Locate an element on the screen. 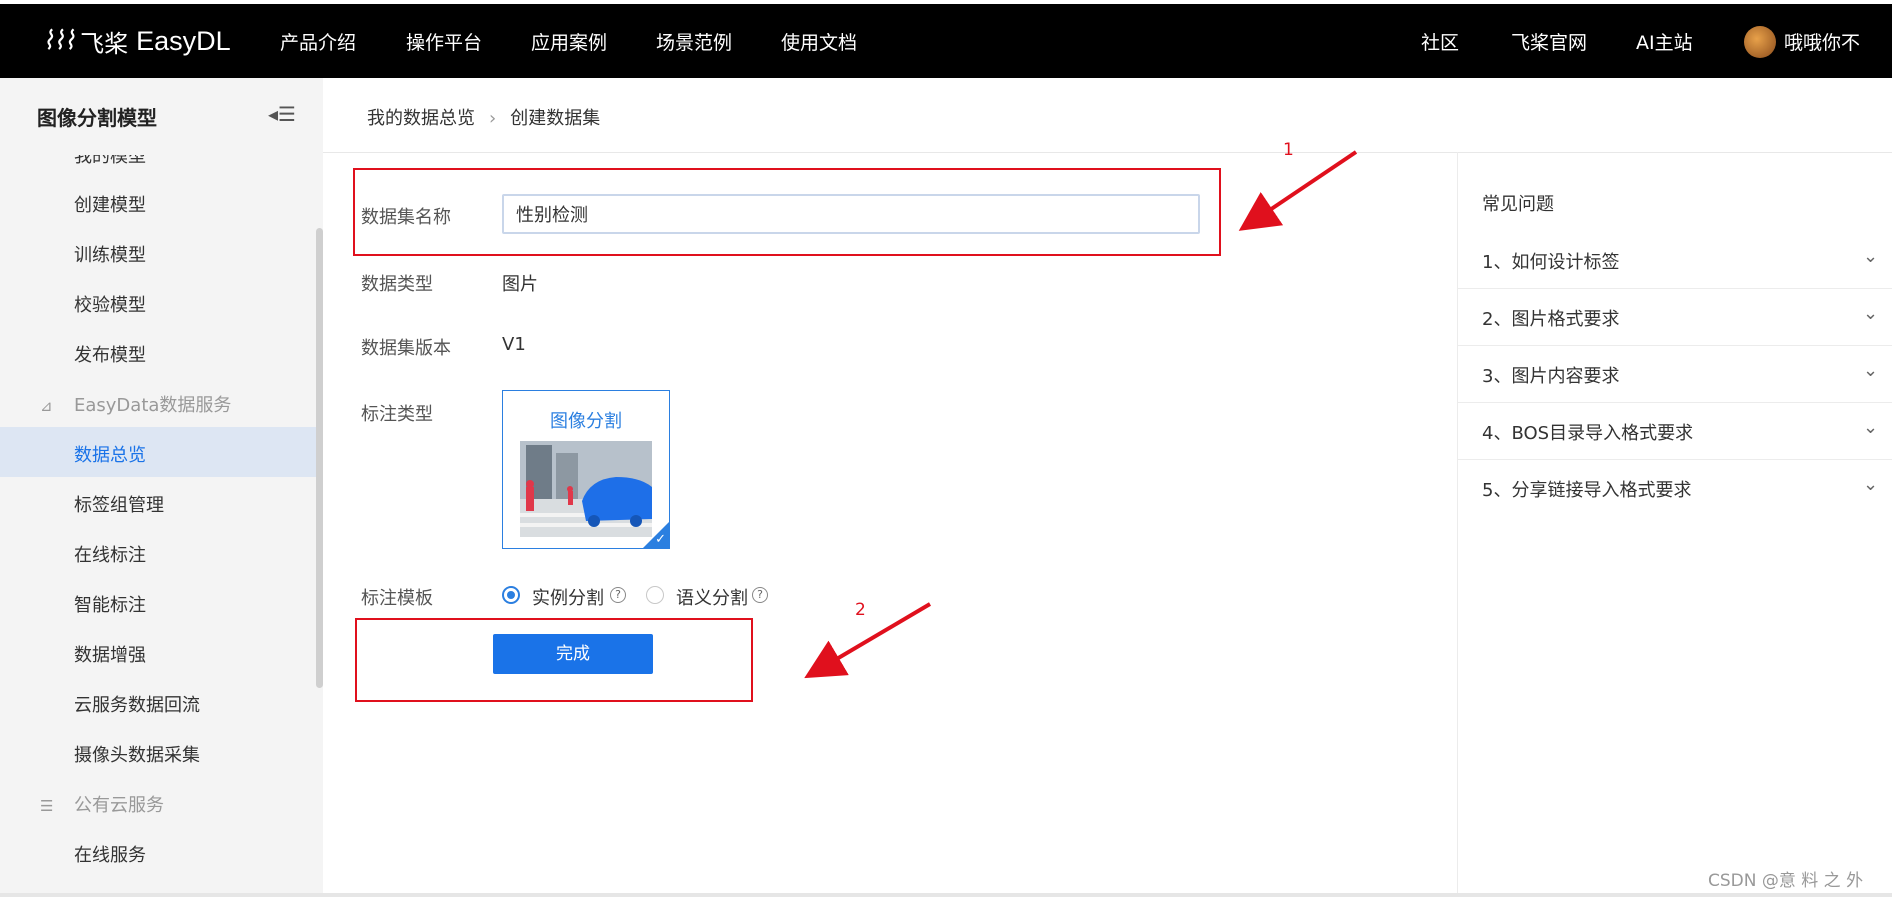  faq-question: 5、分享链接导入格式要求 is located at coordinates (1587, 490).